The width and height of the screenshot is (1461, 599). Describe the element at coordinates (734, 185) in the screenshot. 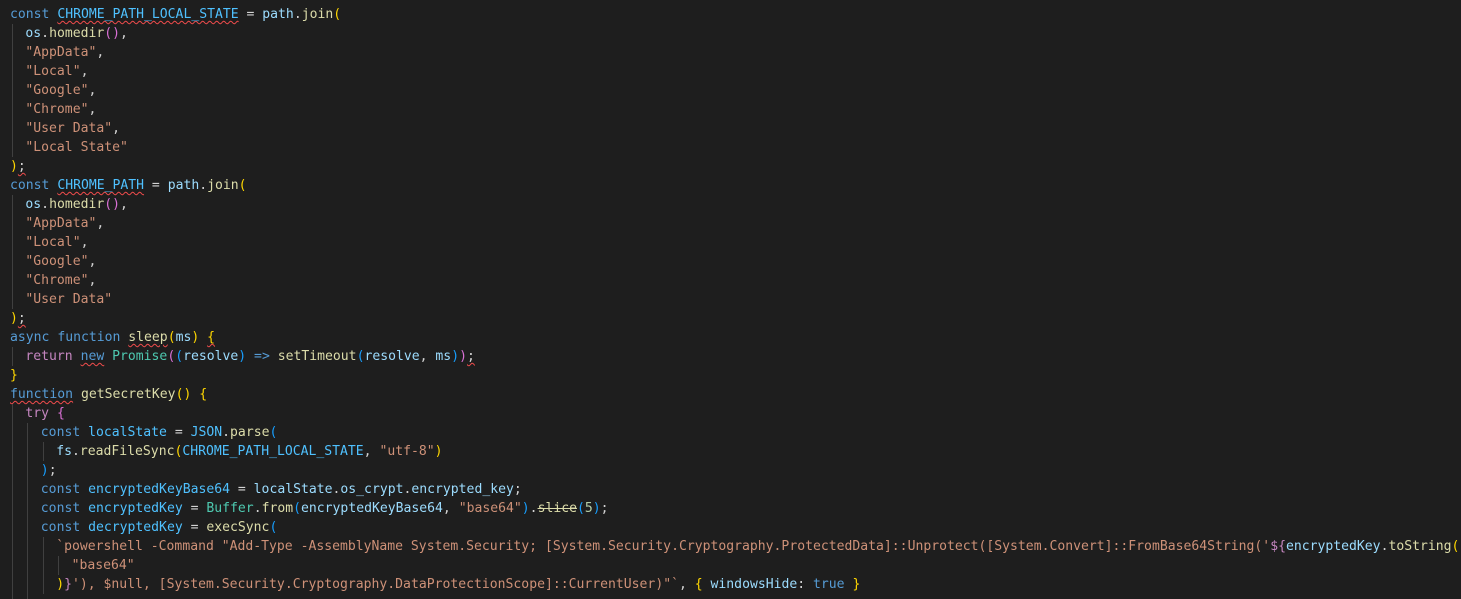

I see `code-line: const CHROME_PATH = path.join(` at that location.